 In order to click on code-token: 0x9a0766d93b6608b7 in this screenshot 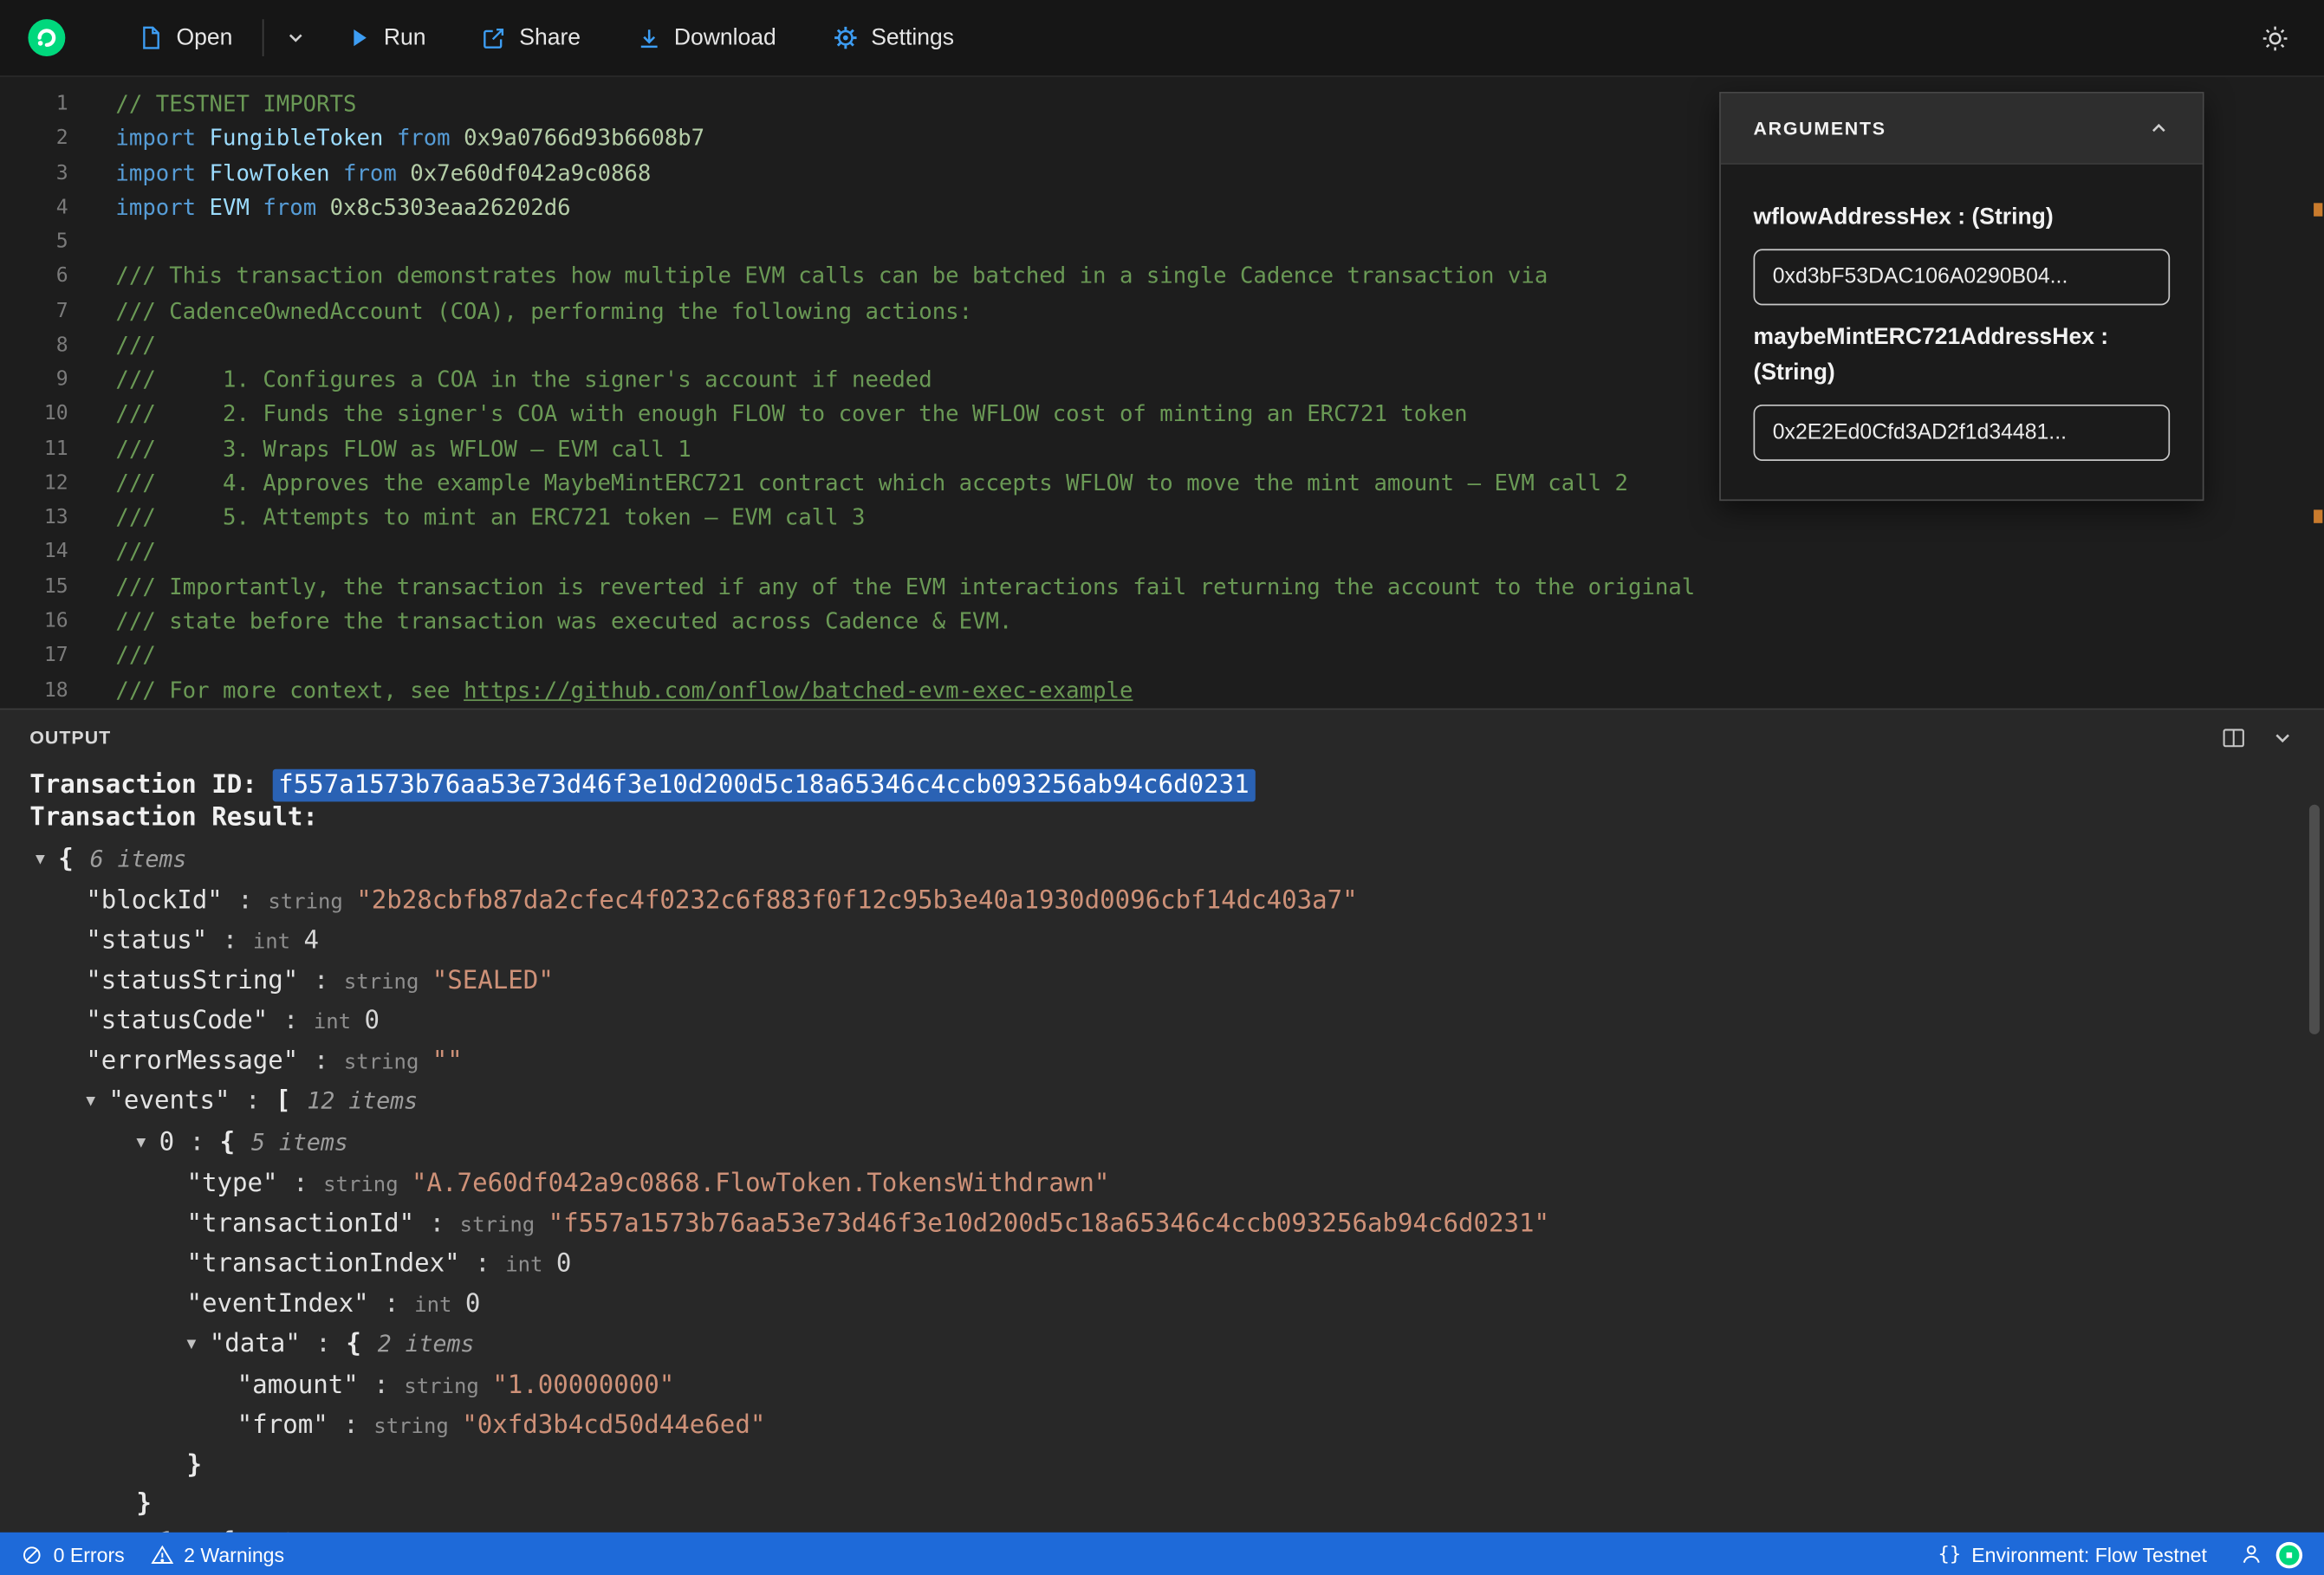, I will do `click(584, 138)`.